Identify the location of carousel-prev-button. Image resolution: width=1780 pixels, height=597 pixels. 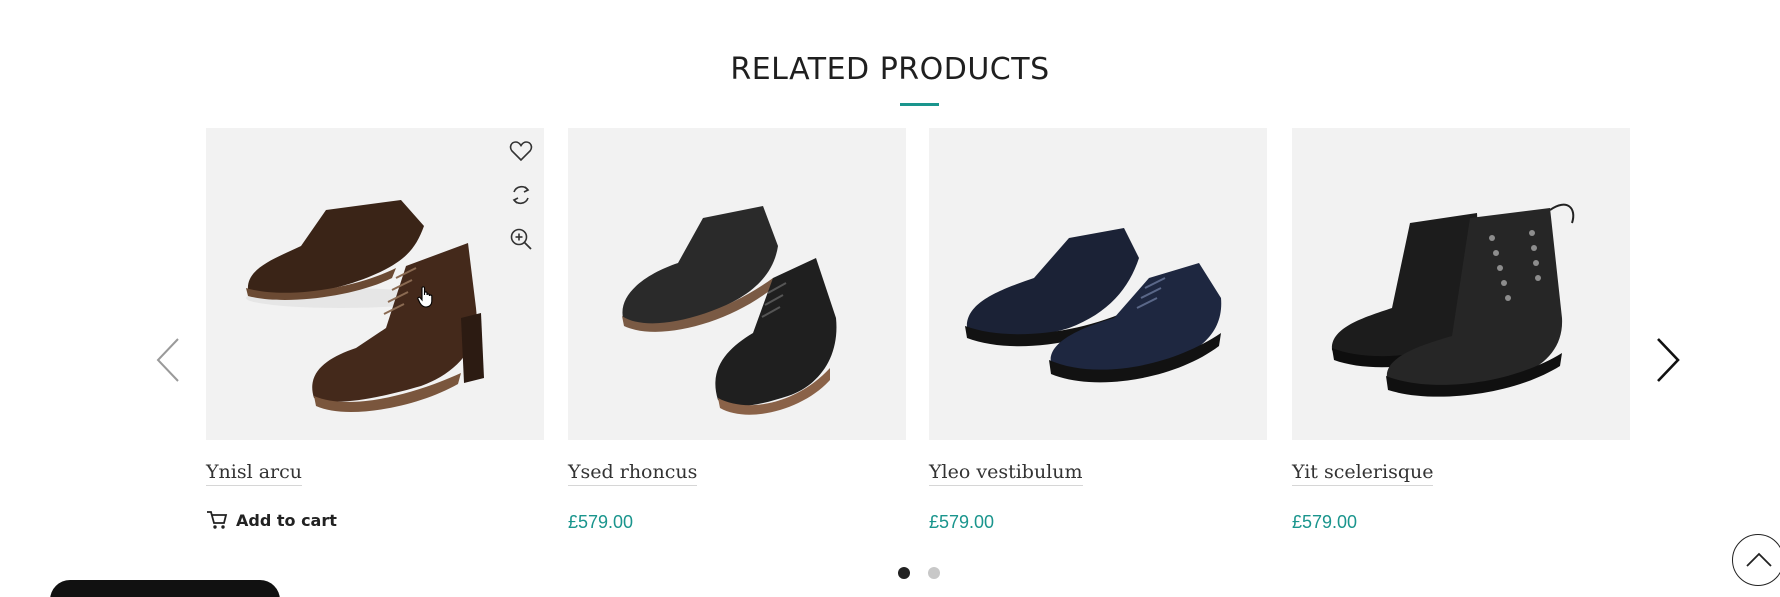
(169, 360).